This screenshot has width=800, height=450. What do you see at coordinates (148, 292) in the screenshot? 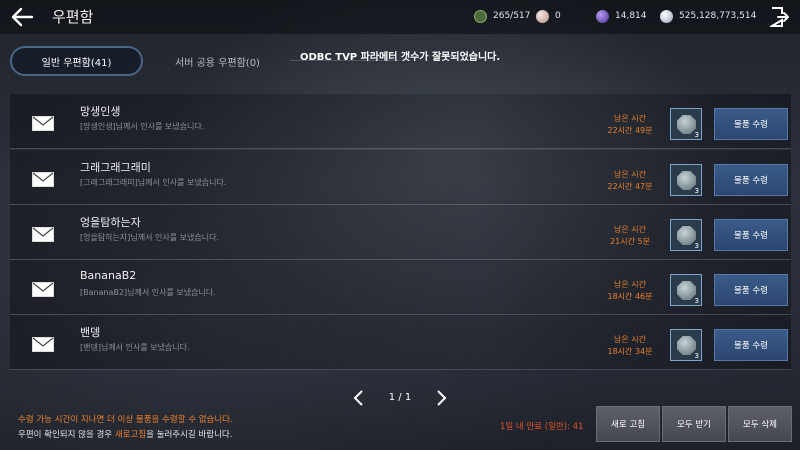
I see `mail-message: [BananaB2]님께서 인사를 보냈습니다.` at bounding box center [148, 292].